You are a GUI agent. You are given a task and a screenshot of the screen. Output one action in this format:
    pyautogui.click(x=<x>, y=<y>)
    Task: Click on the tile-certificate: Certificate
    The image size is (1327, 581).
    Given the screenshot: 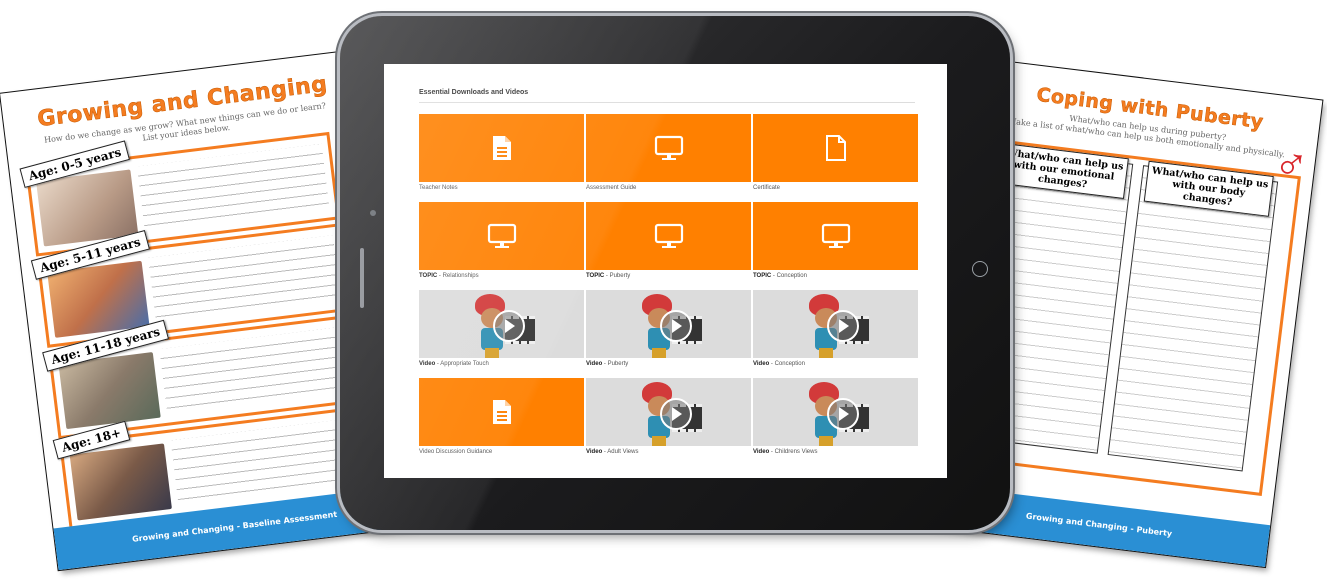 What is the action you would take?
    pyautogui.click(x=835, y=152)
    